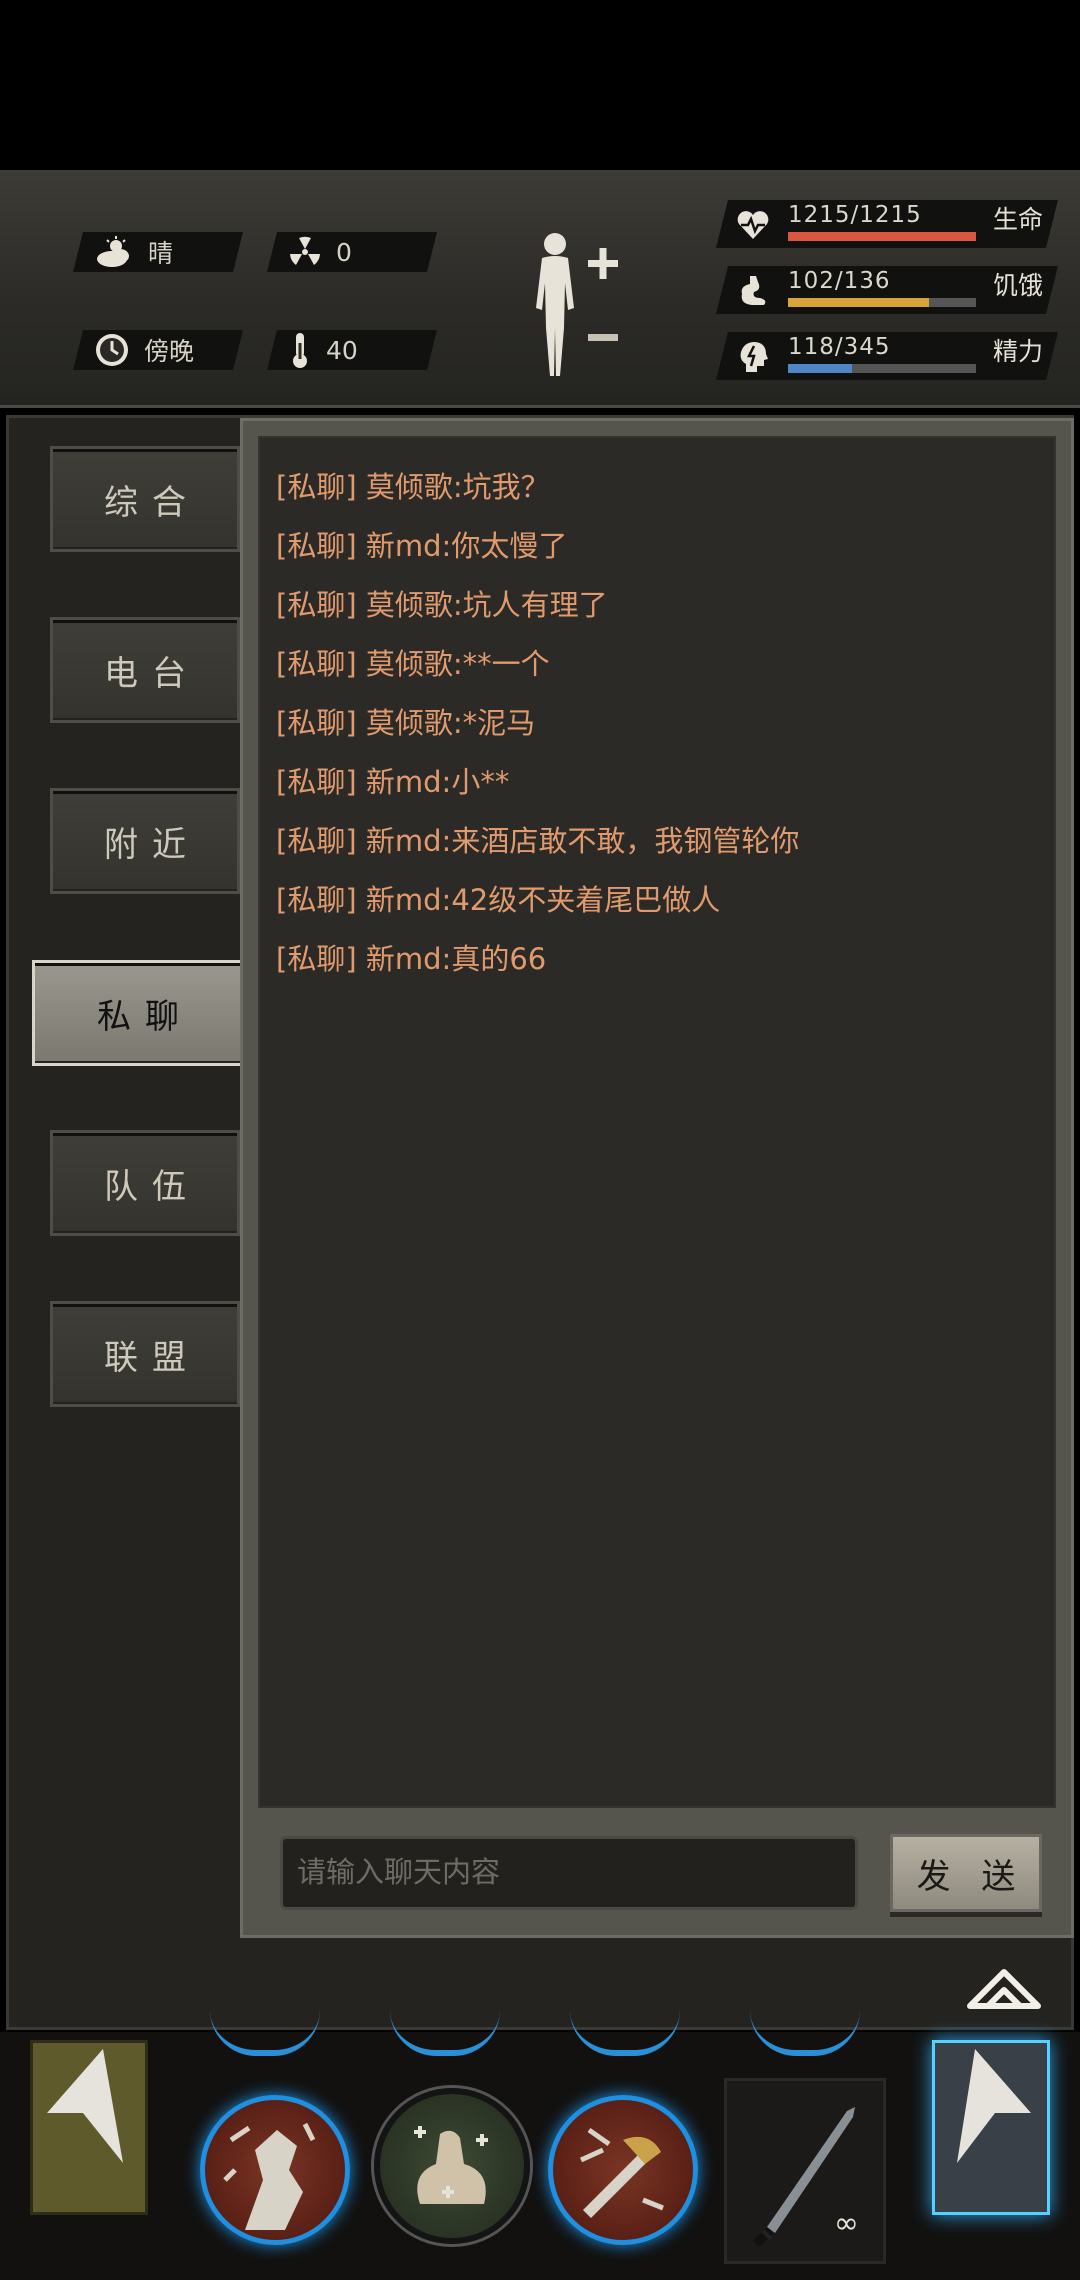 This screenshot has height=2280, width=1080. I want to click on message-text: *泥马, so click(499, 723).